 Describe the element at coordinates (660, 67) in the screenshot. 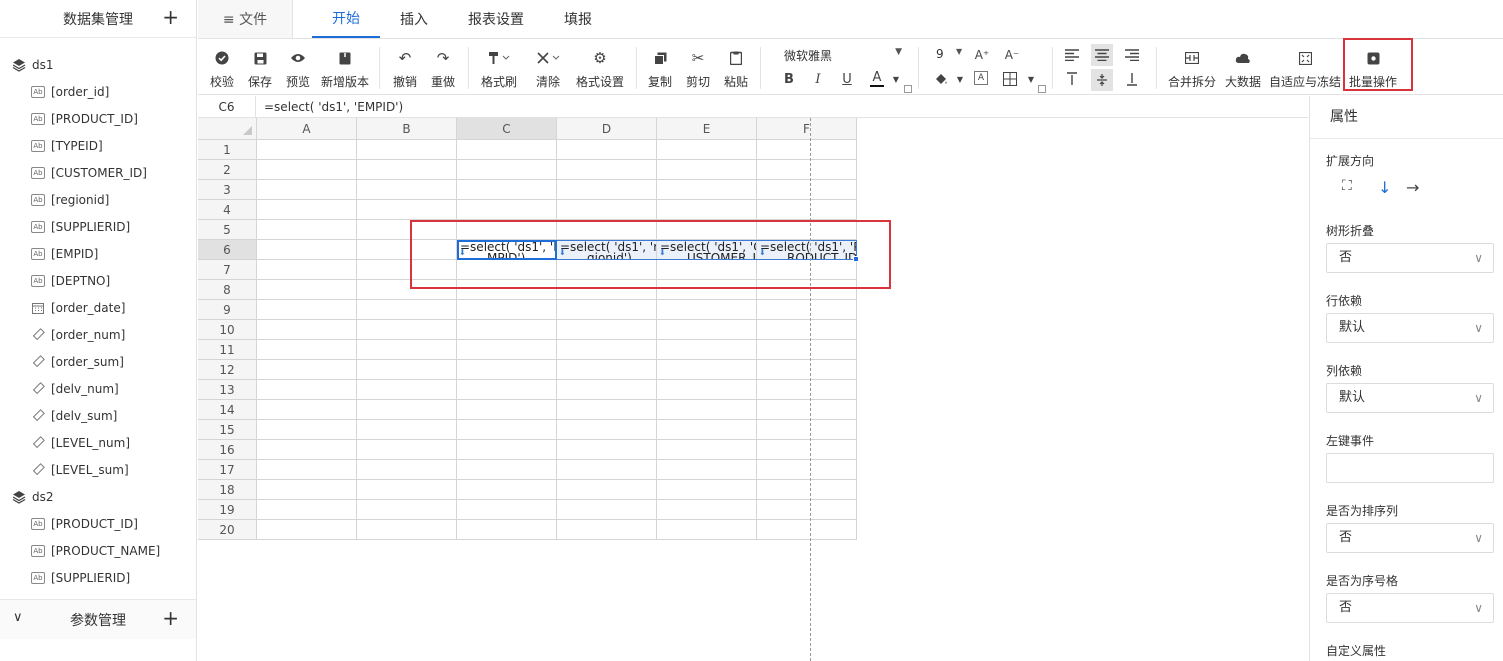

I see `copy-button: 复制` at that location.